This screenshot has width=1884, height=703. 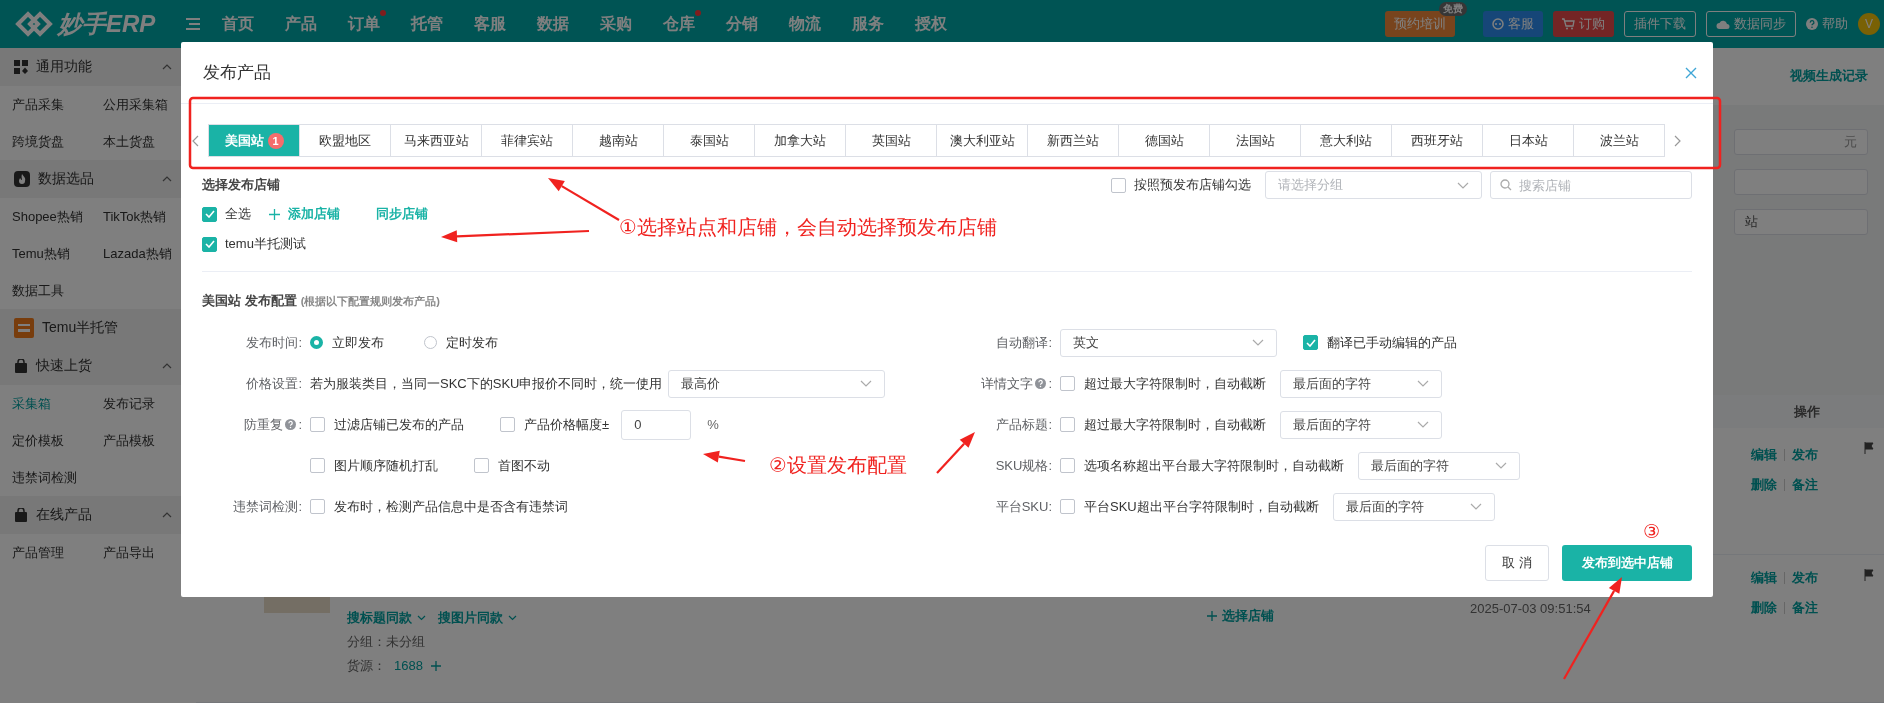 What do you see at coordinates (1591, 185) in the screenshot?
I see `search-field: 搜索店铺` at bounding box center [1591, 185].